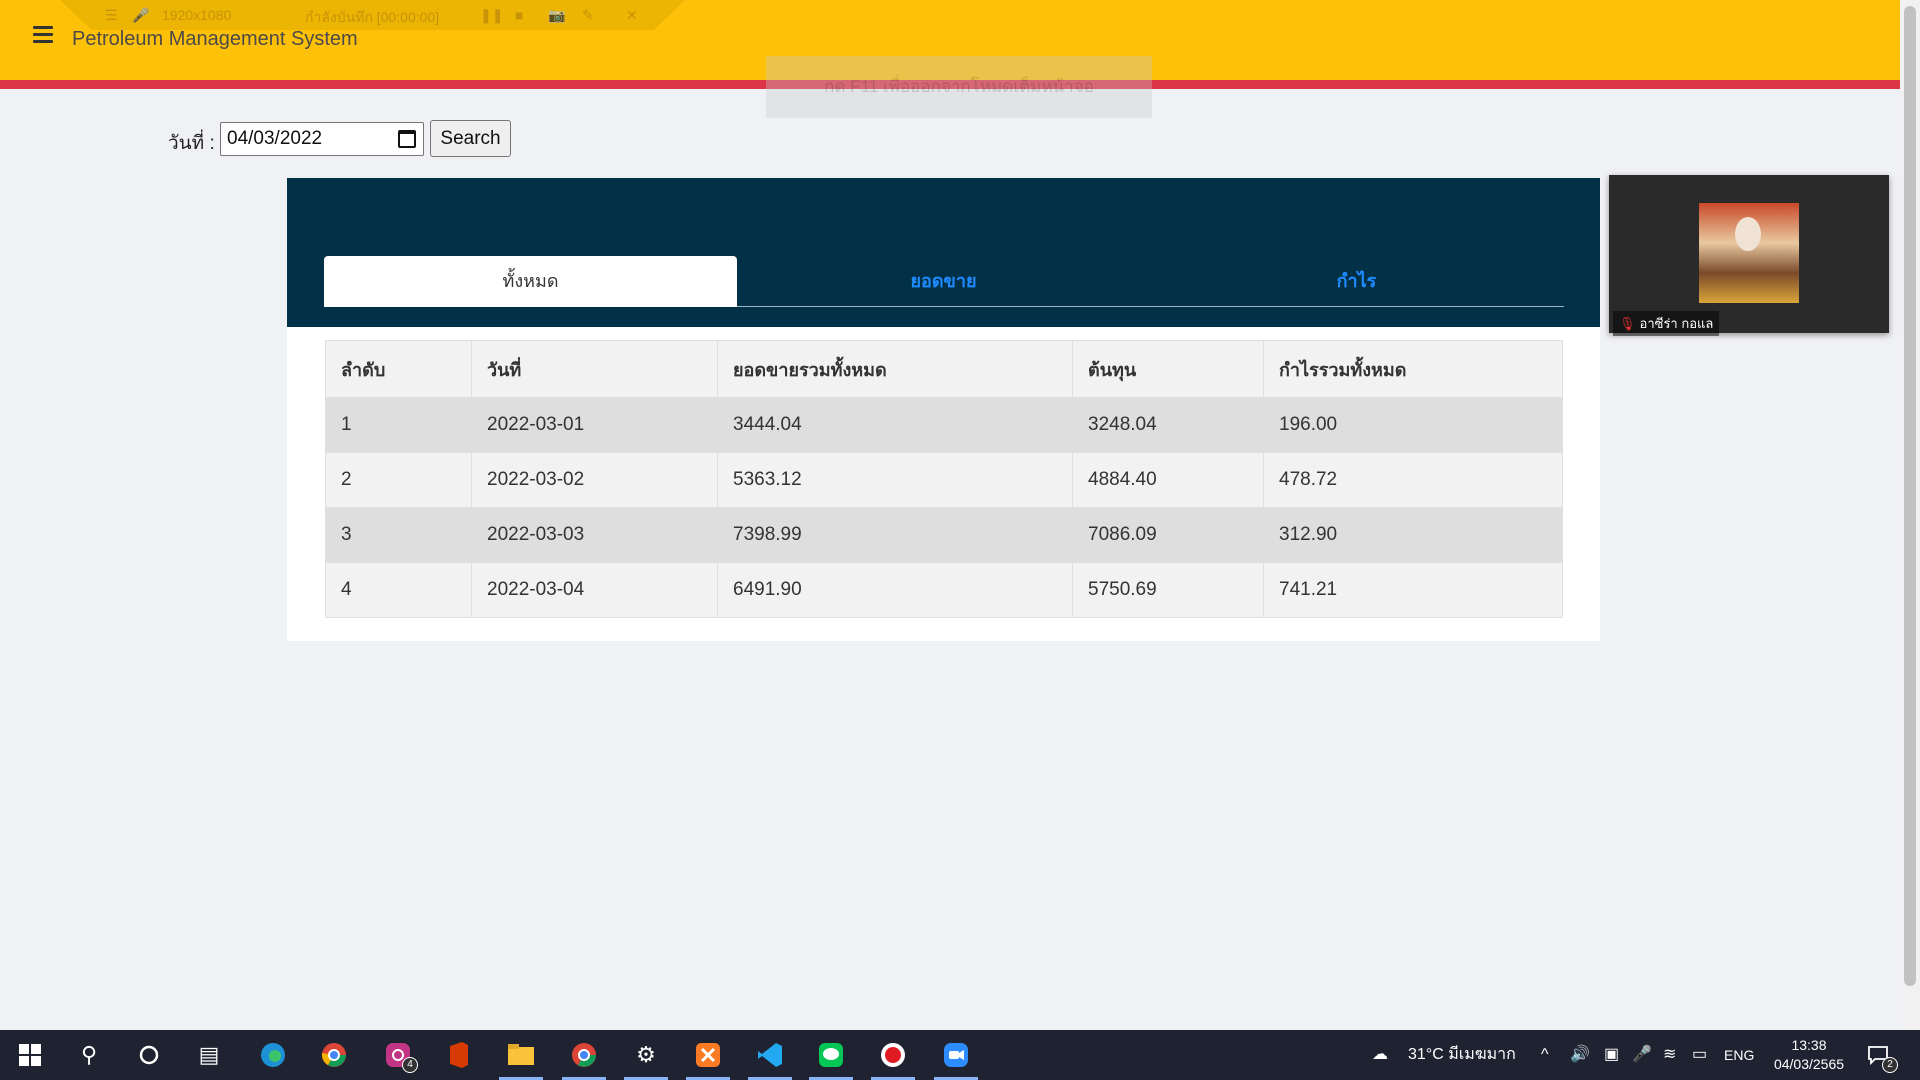  What do you see at coordinates (895, 535) in the screenshot?
I see `cell-total-sales: 7398.99` at bounding box center [895, 535].